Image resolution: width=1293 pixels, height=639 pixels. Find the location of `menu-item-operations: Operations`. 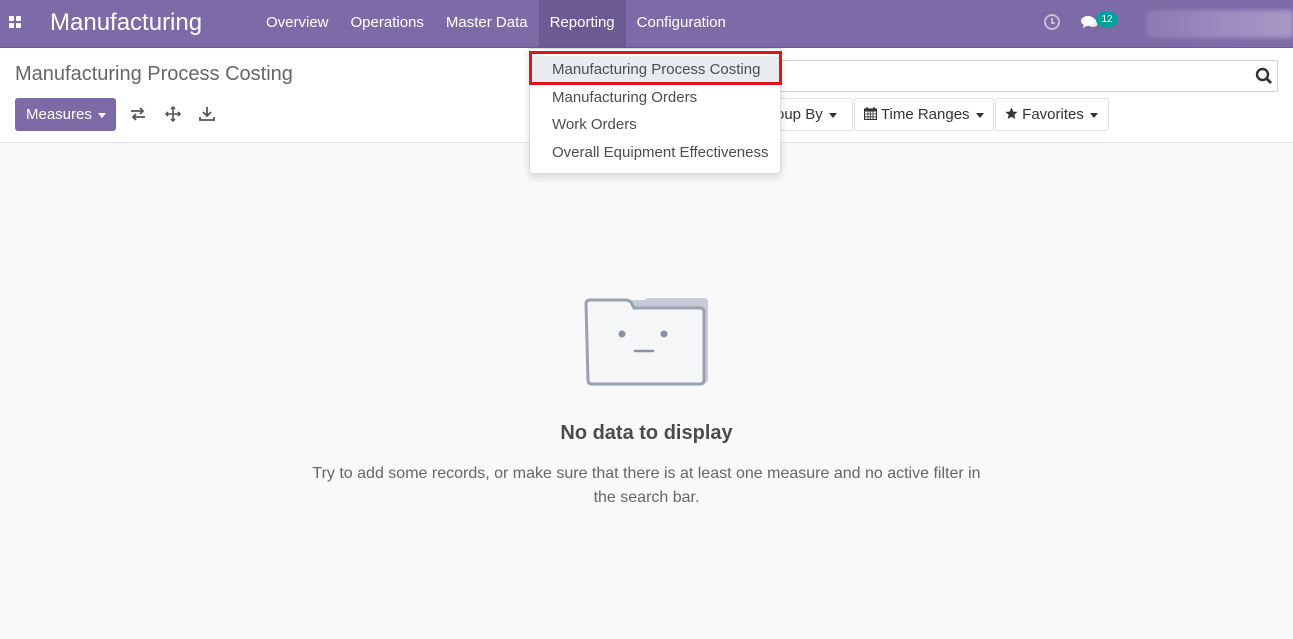

menu-item-operations: Operations is located at coordinates (387, 24).